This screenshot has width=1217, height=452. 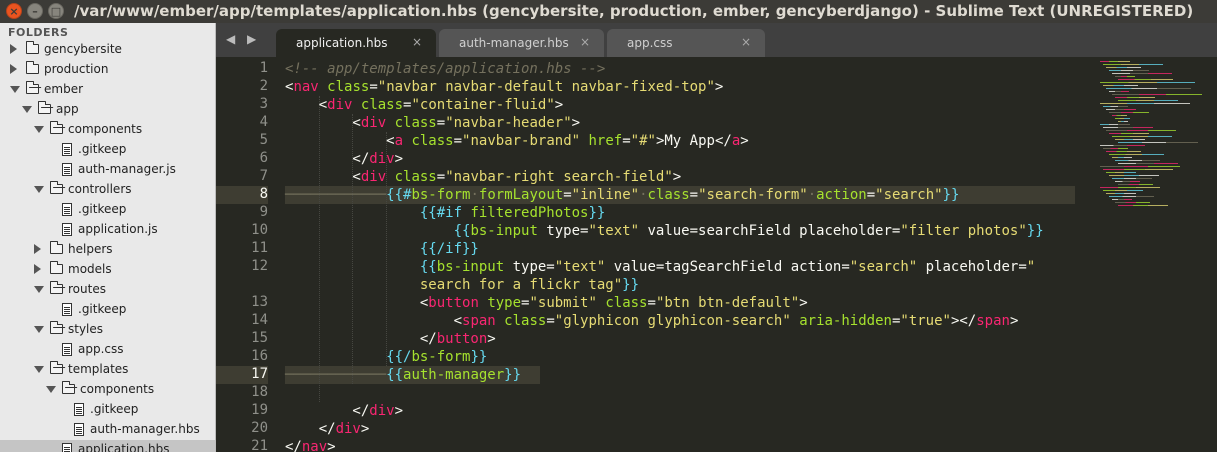 I want to click on line-number: 18, so click(x=259, y=392).